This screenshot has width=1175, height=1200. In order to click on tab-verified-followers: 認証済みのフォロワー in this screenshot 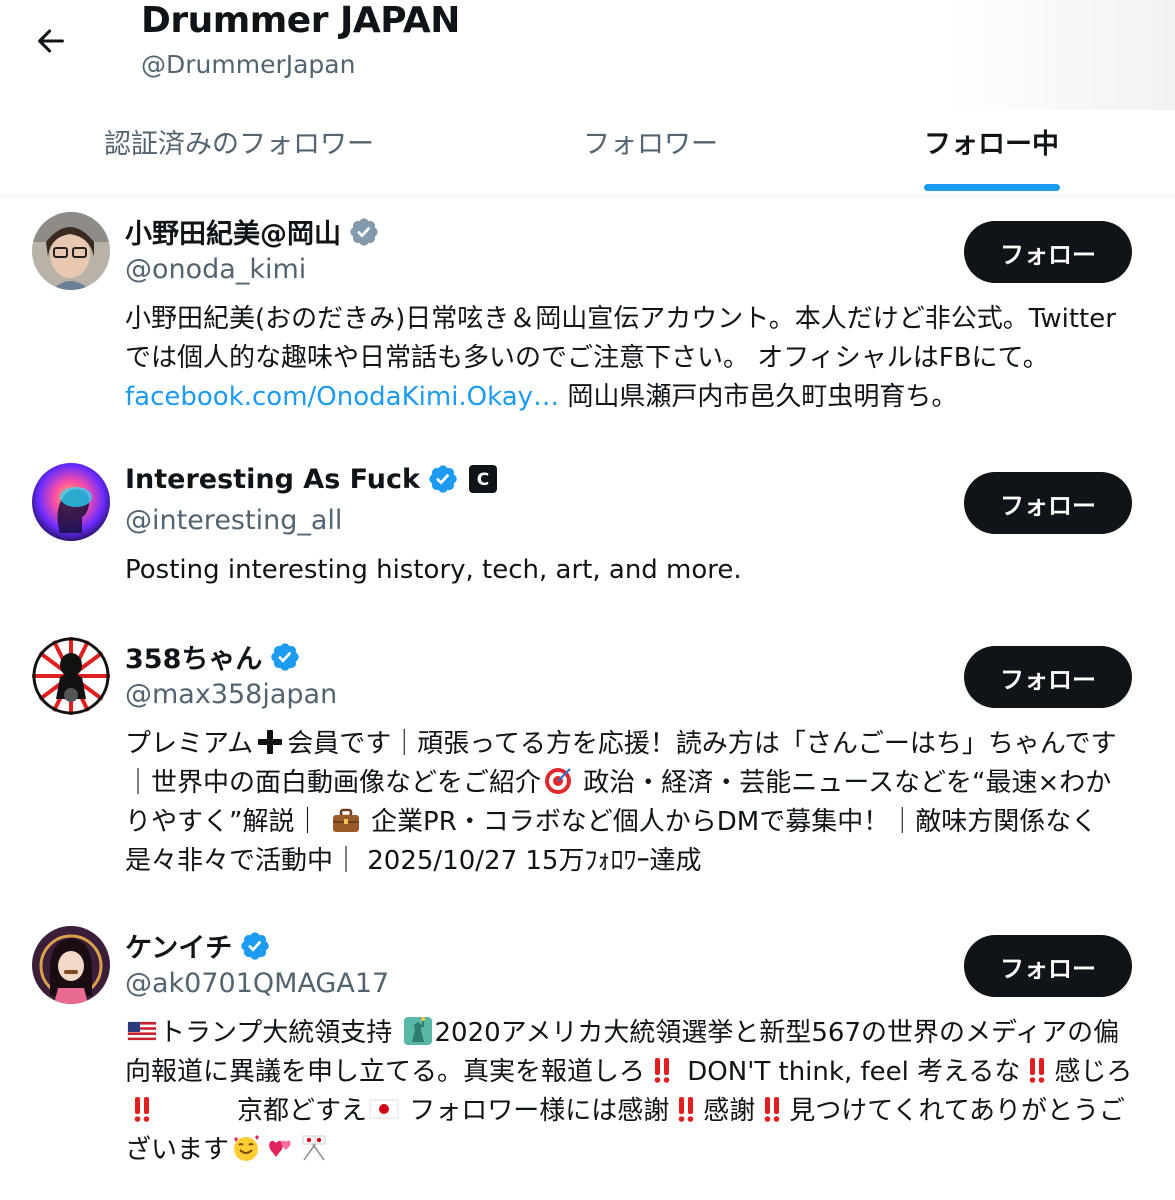, I will do `click(239, 141)`.